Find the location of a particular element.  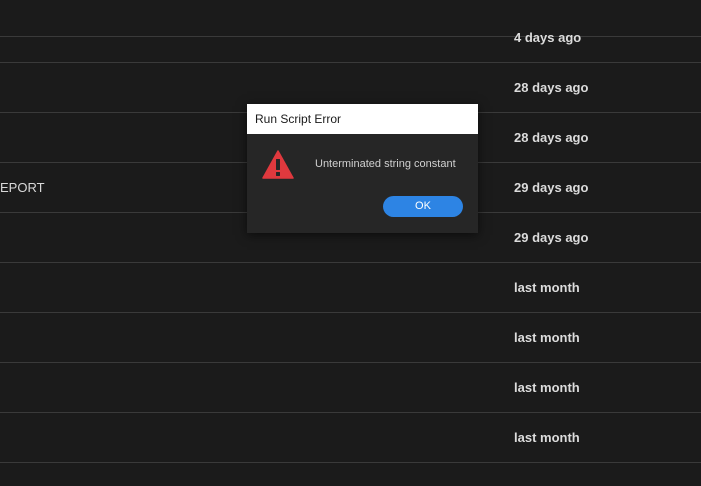

dialog-message: Unterminated string constant is located at coordinates (385, 164).